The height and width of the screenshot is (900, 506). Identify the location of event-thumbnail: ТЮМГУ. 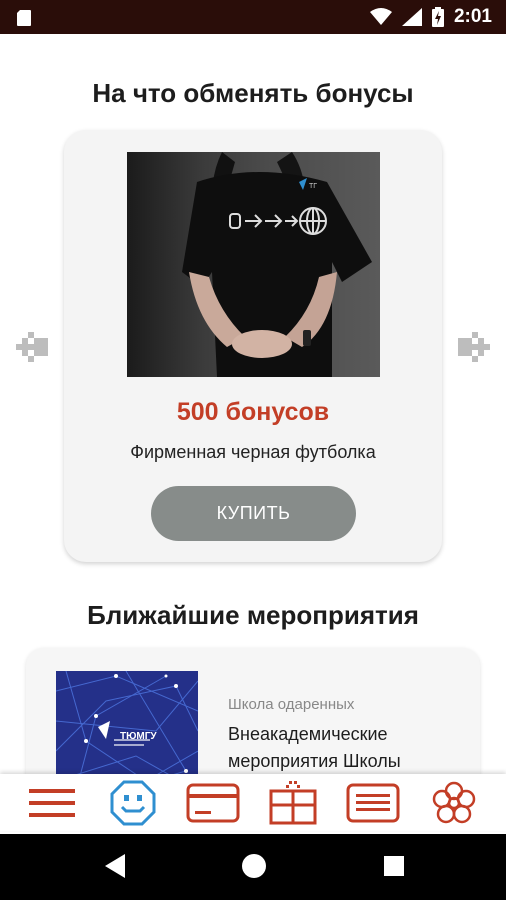
(127, 731).